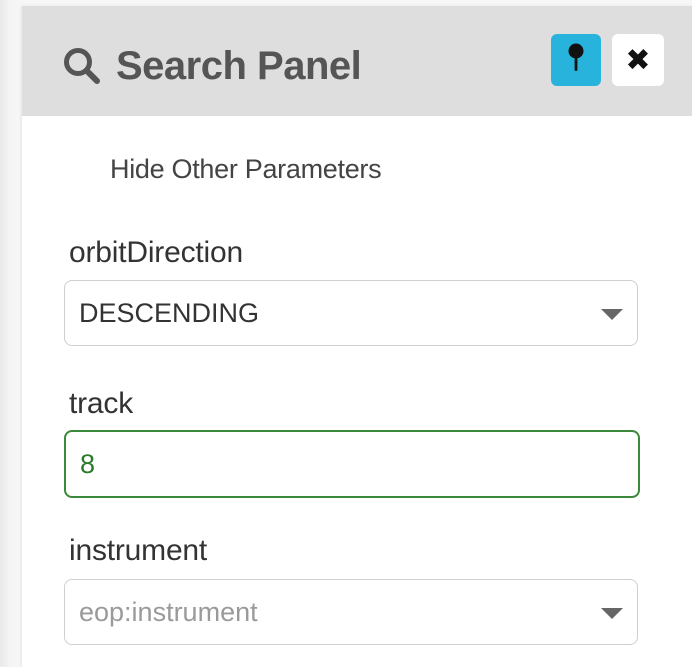  Describe the element at coordinates (239, 65) in the screenshot. I see `panel-title-text: Search Panel` at that location.